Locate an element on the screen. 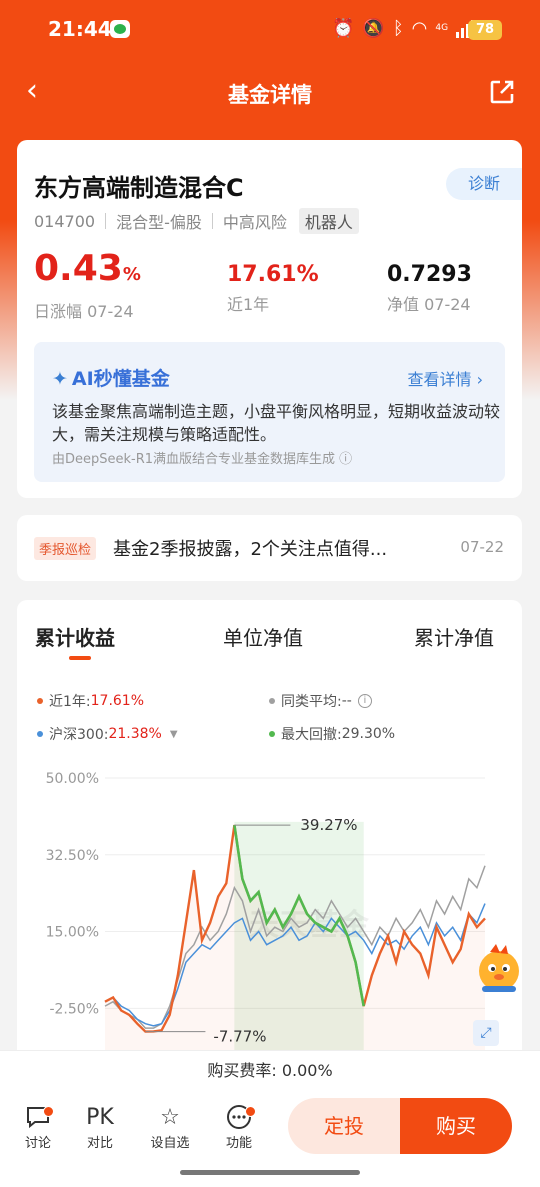 The width and height of the screenshot is (540, 1187). y-tick-label: 32.50% is located at coordinates (72, 856).